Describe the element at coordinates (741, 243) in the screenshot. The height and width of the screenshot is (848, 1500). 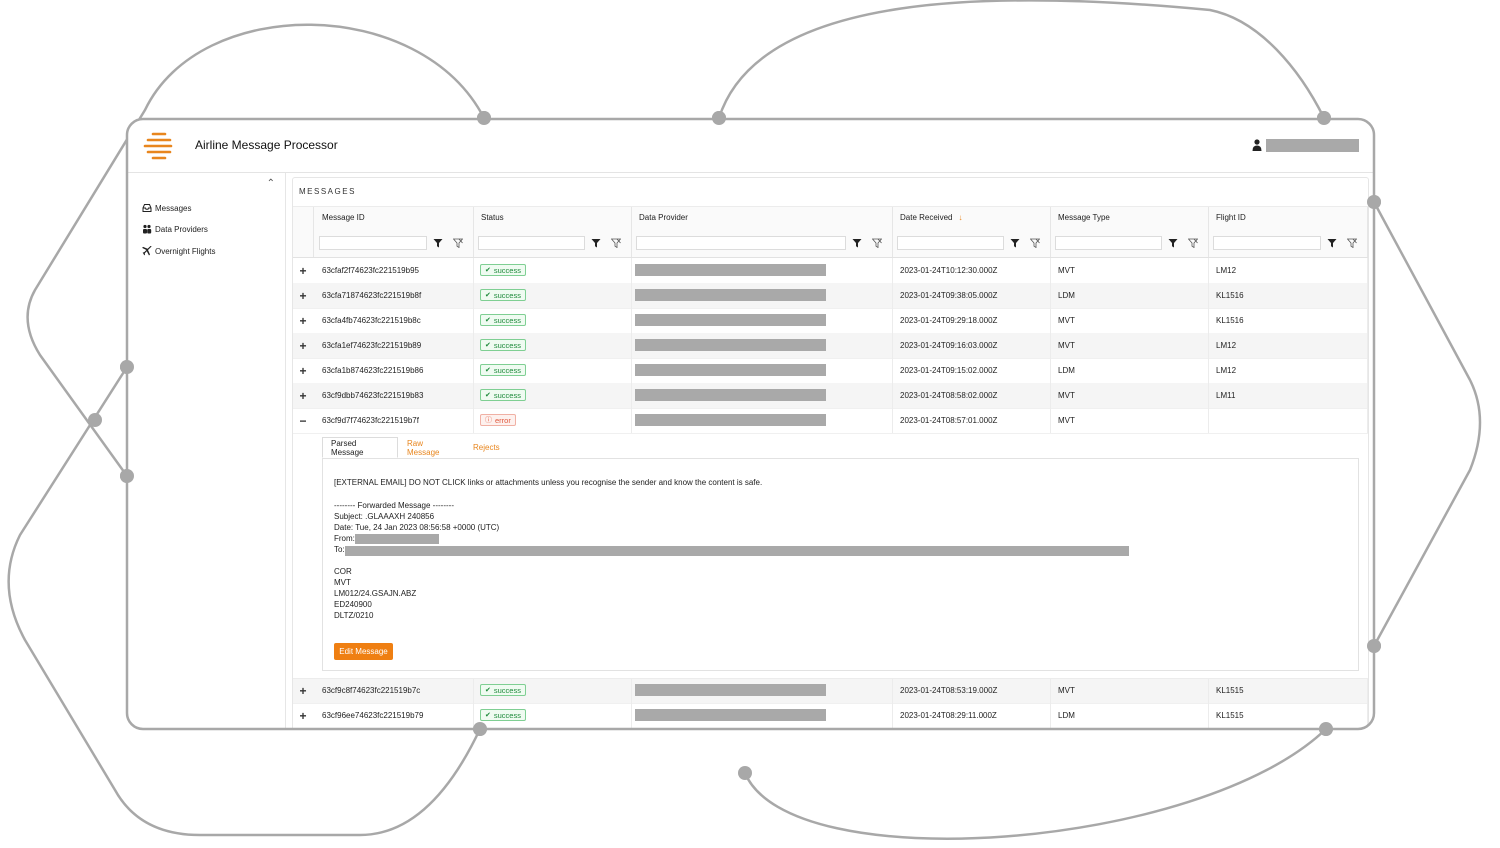
I see `filter-input-data-provider` at that location.